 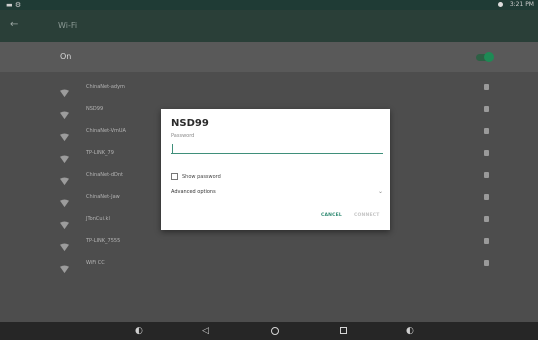 I want to click on wifi-toggle-row: On, so click(x=269, y=57).